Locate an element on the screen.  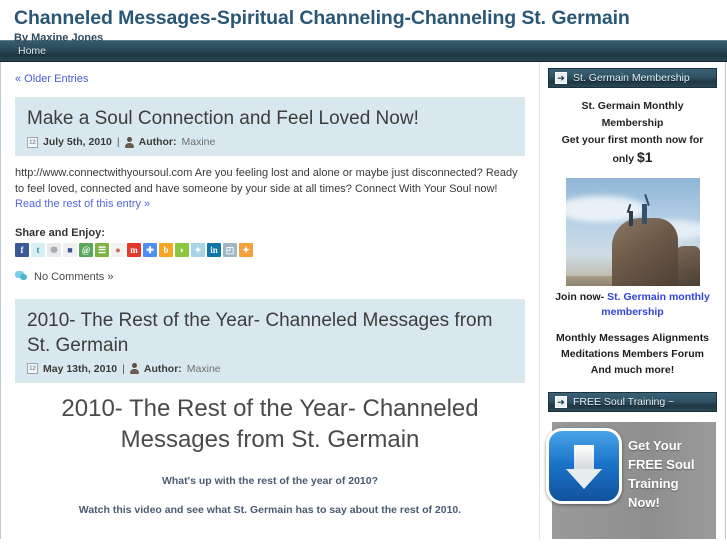
share-label: Share and Enjoy: is located at coordinates (60, 232).